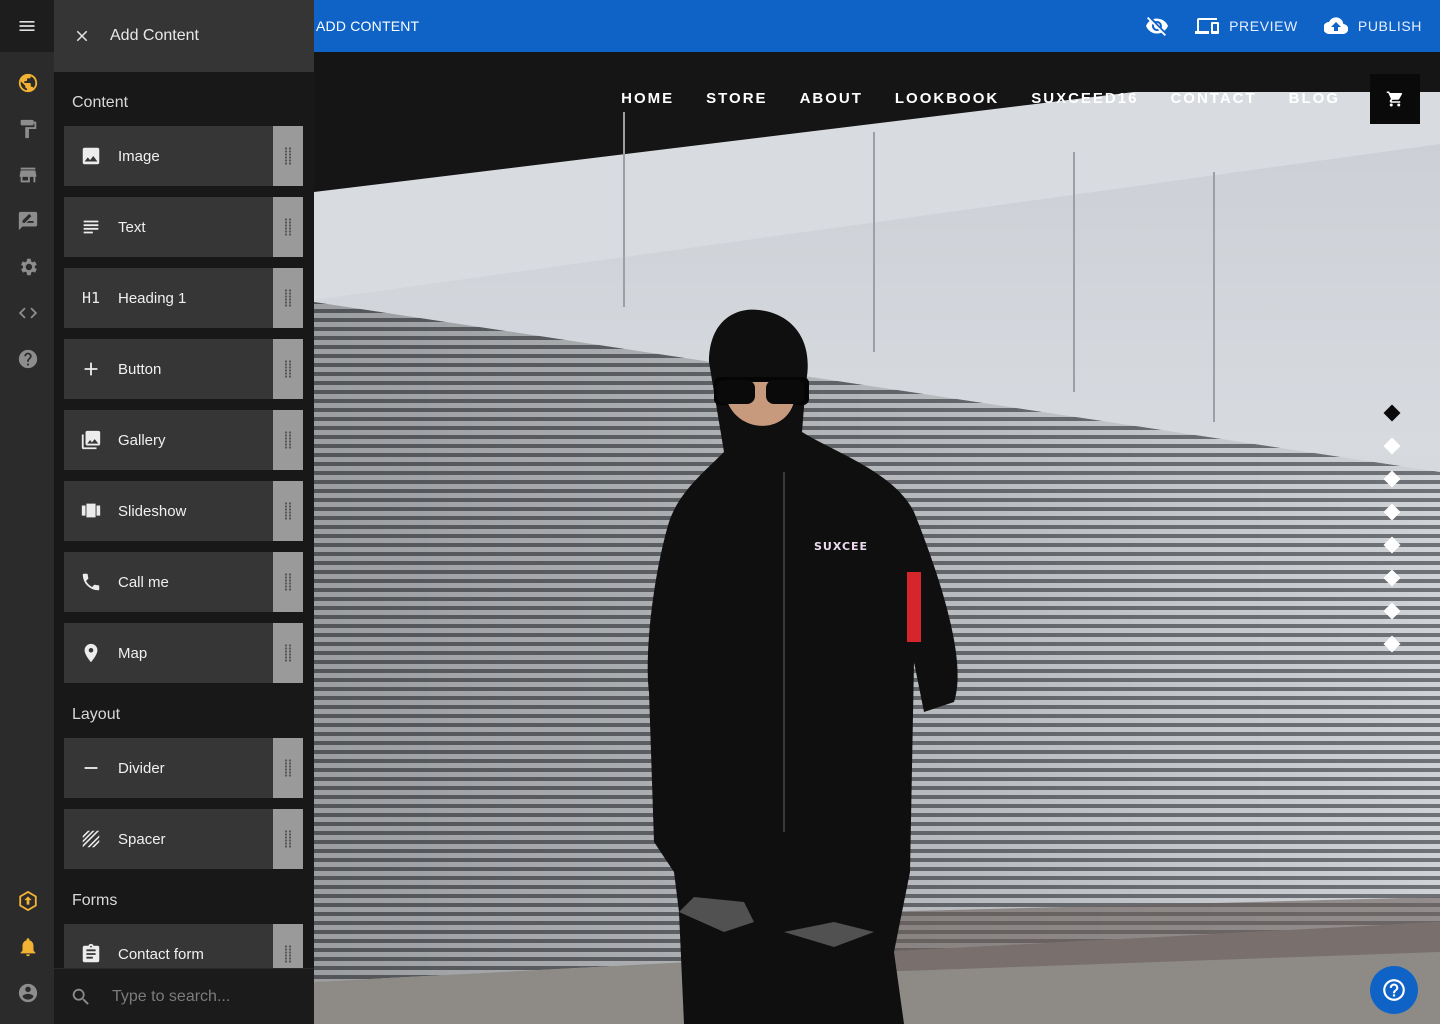 This screenshot has width=1440, height=1024. Describe the element at coordinates (140, 369) in the screenshot. I see `item-label: Button` at that location.